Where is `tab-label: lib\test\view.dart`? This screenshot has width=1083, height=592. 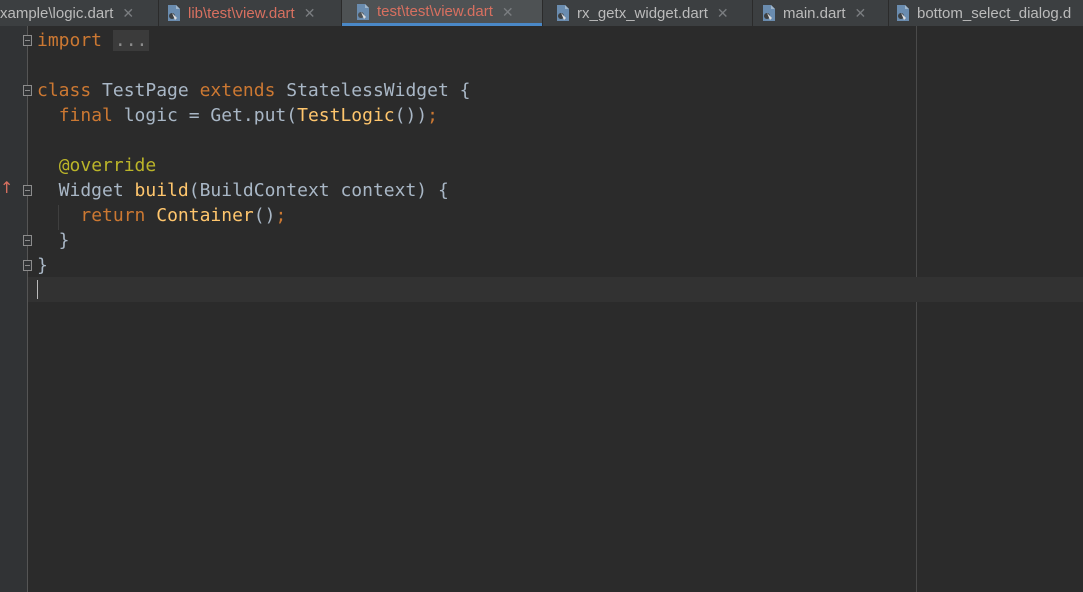 tab-label: lib\test\view.dart is located at coordinates (241, 13).